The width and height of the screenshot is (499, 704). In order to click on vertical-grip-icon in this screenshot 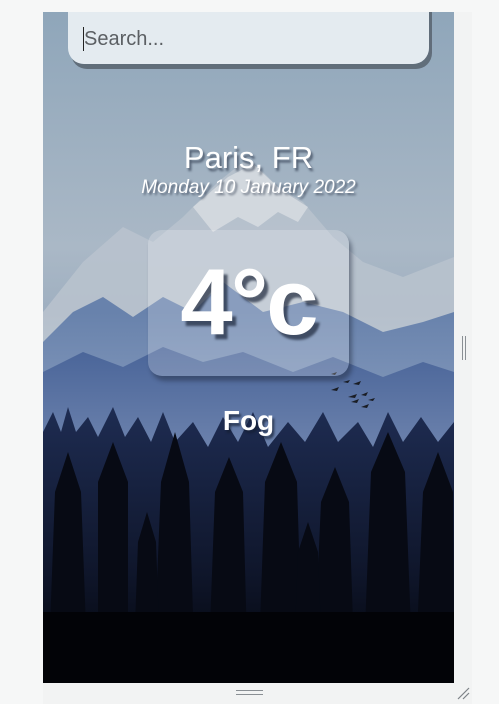, I will do `click(464, 348)`.